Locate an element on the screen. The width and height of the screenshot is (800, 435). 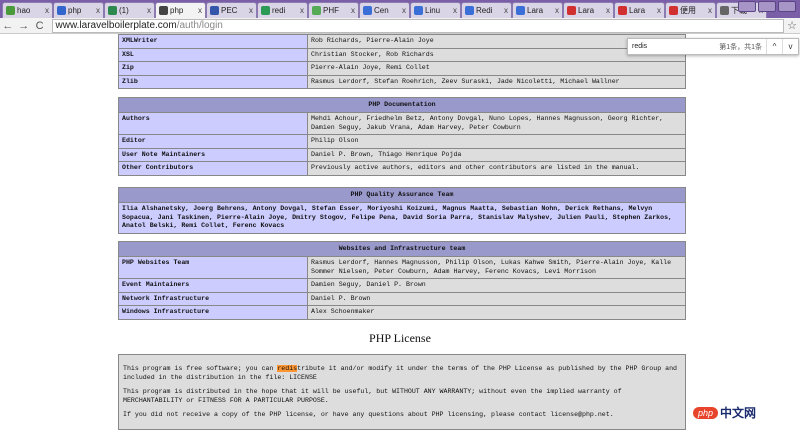
row-label: XSL is located at coordinates (213, 54).